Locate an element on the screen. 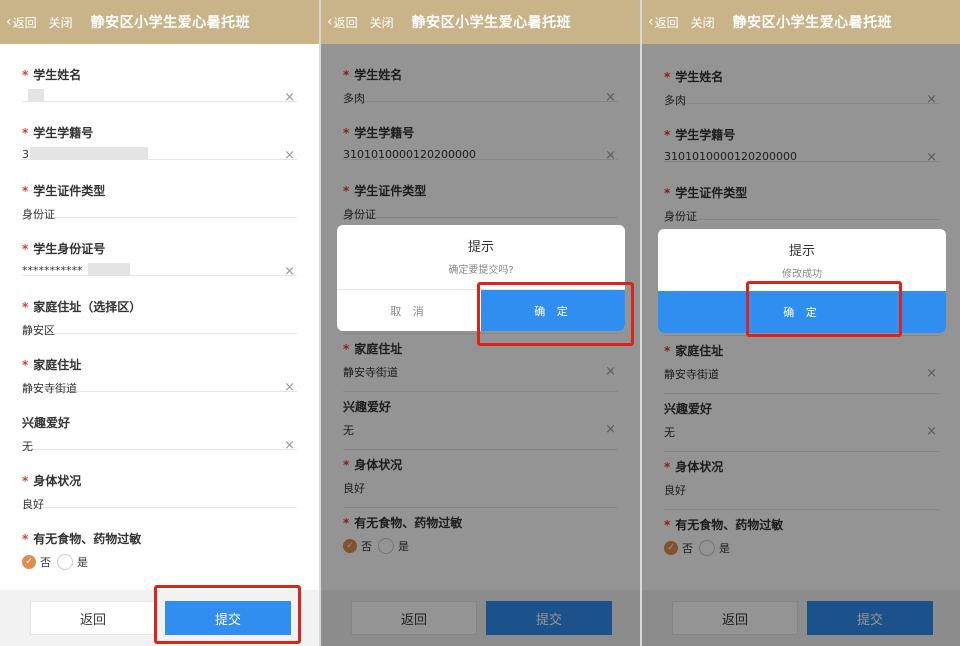  field-student-no: * 学生学籍号 3 × is located at coordinates (159, 132).